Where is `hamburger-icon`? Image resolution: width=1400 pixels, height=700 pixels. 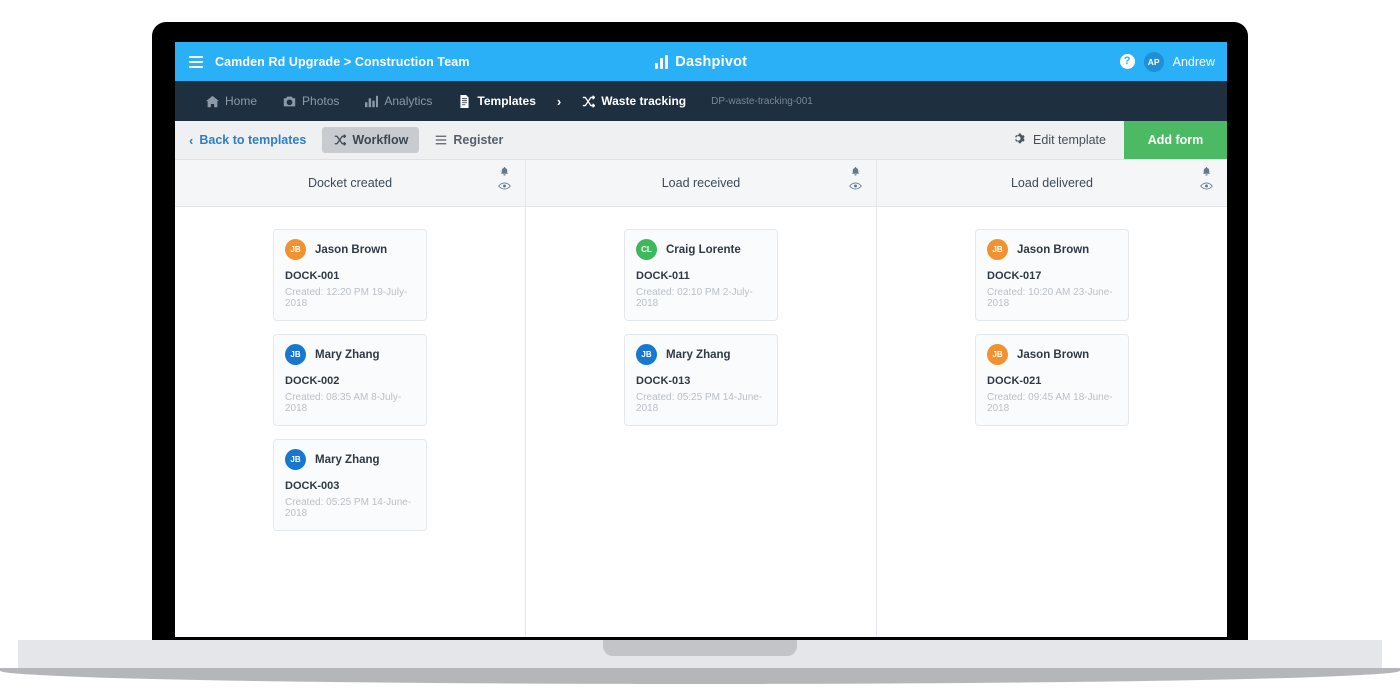
hamburger-icon is located at coordinates (196, 61).